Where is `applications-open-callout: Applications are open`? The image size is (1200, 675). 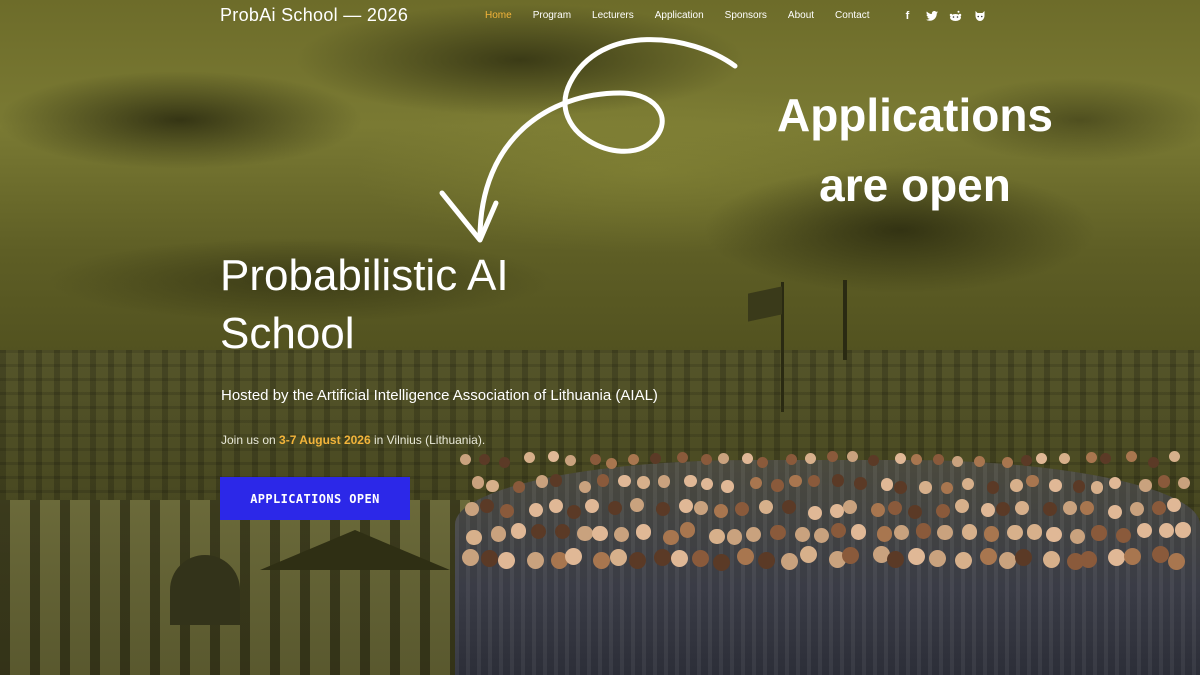
applications-open-callout: Applications are open is located at coordinates (915, 150).